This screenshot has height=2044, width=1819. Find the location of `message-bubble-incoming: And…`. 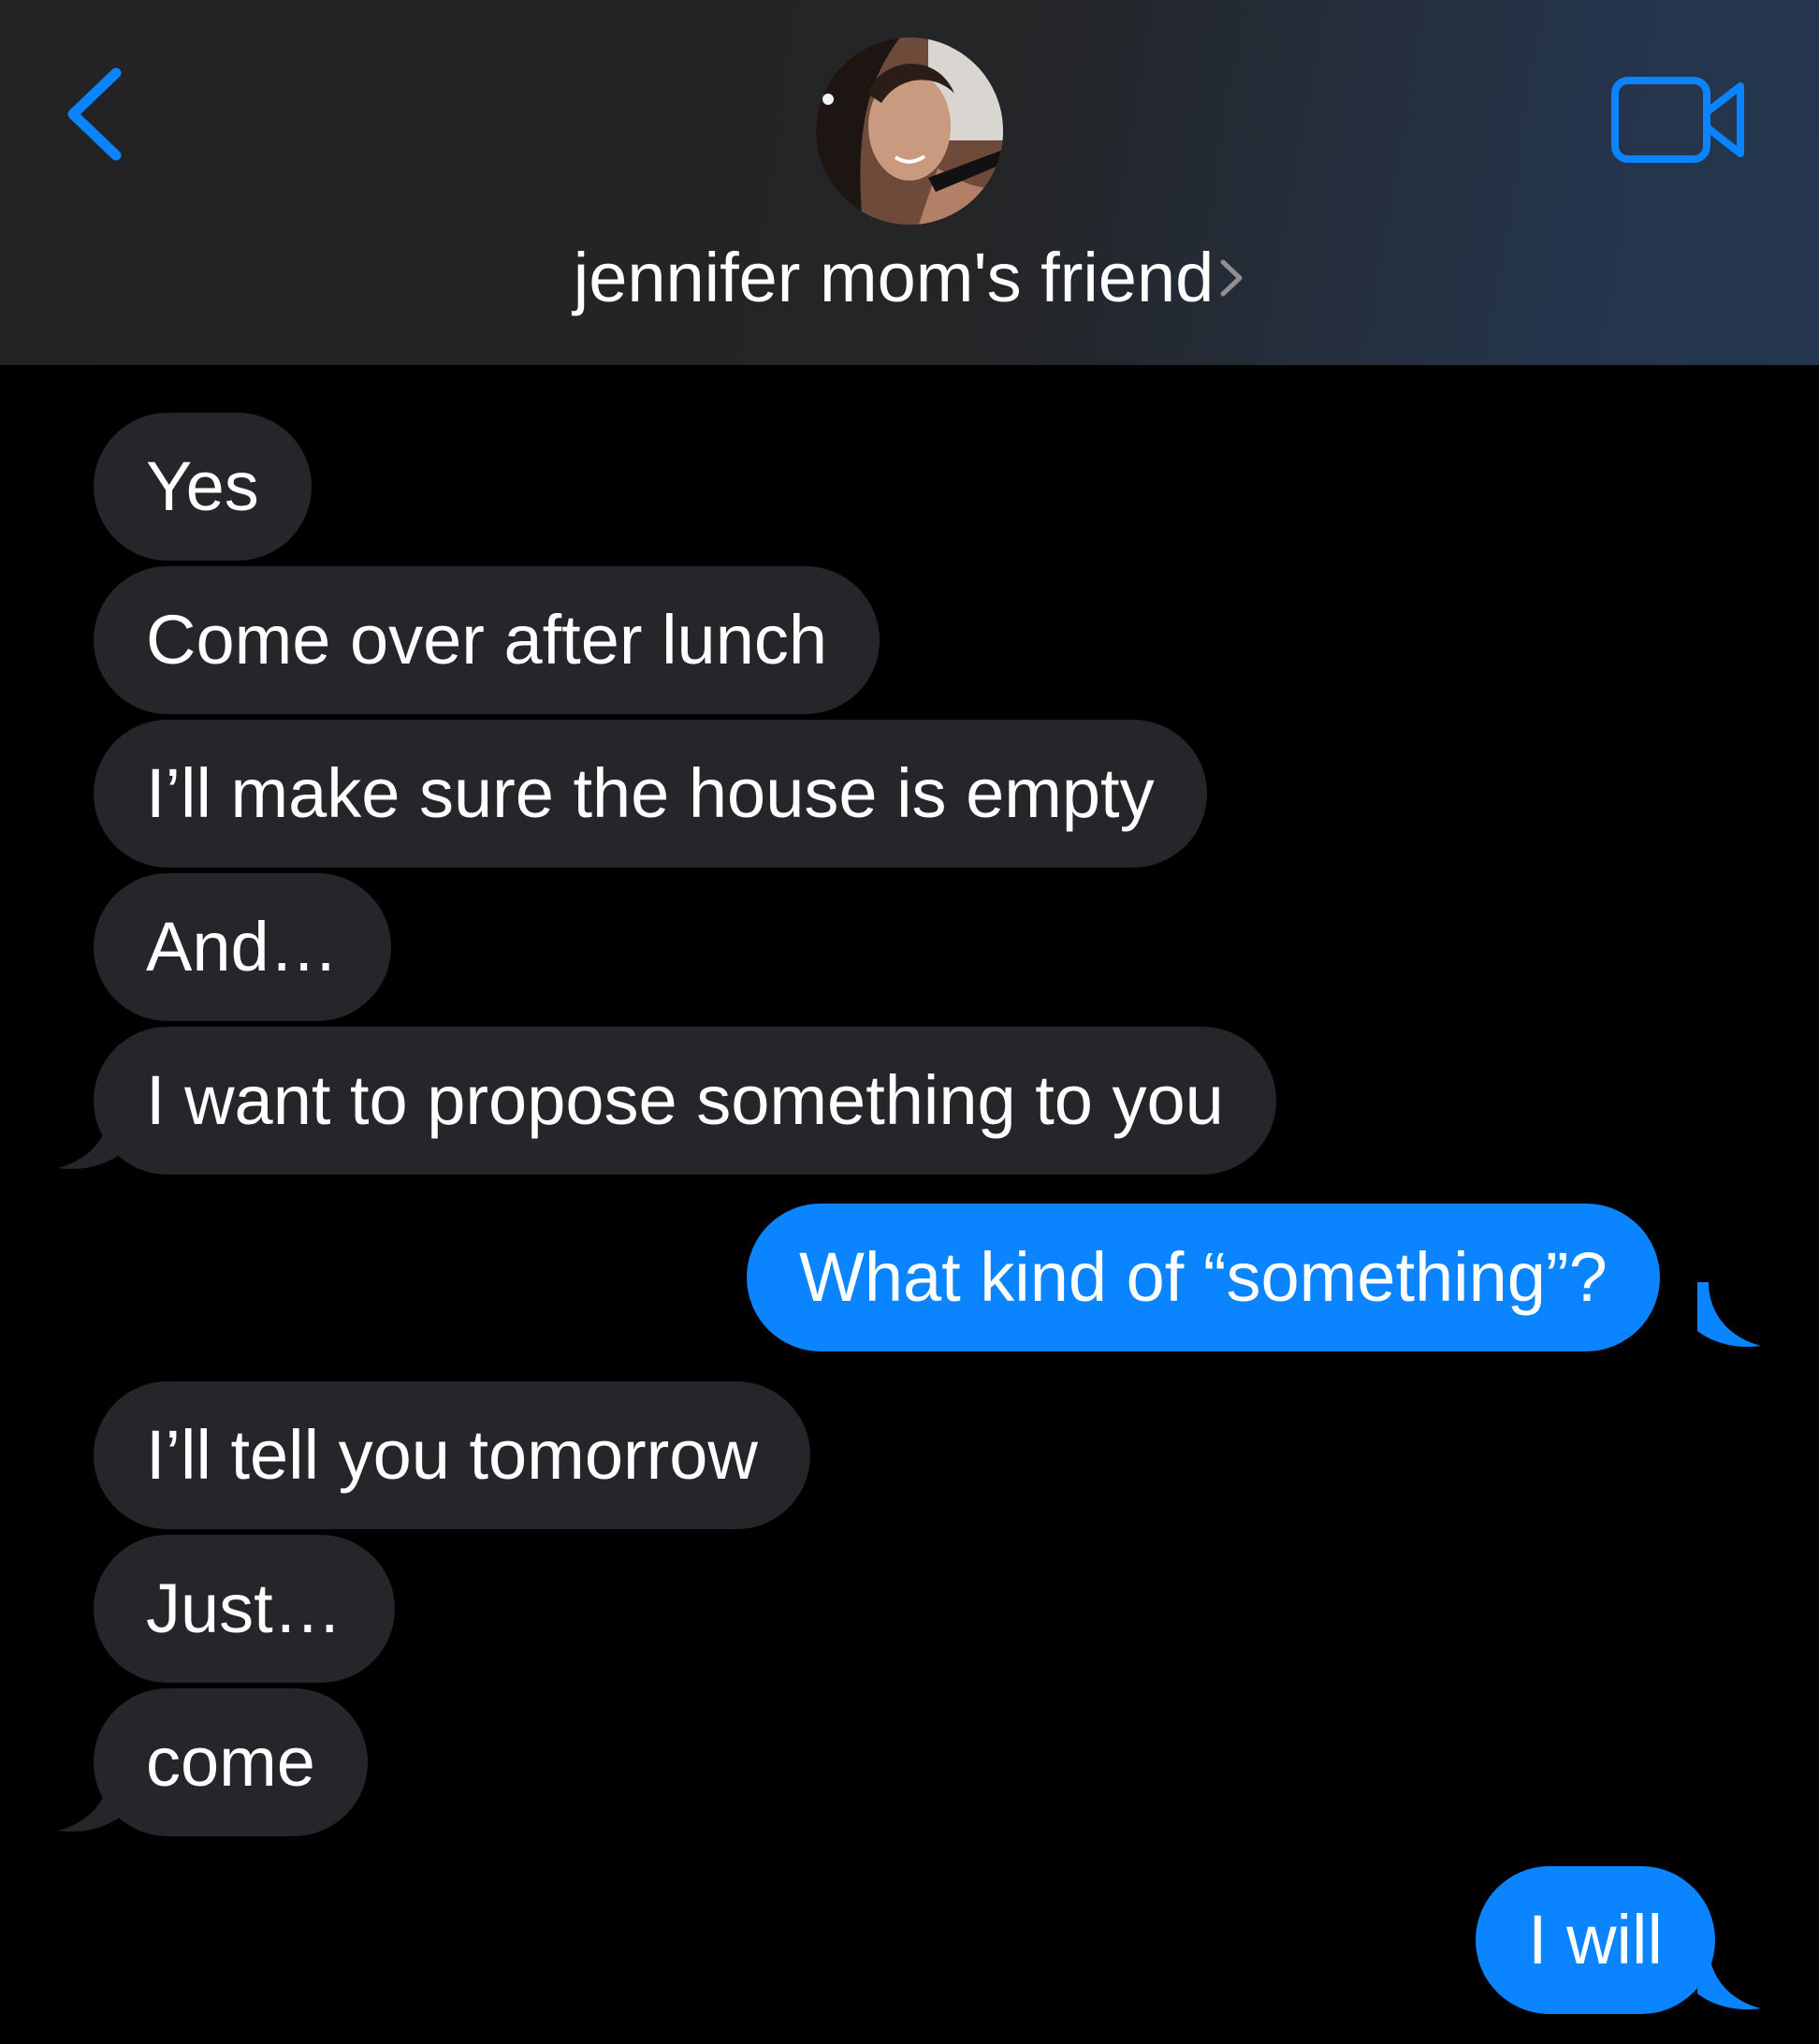

message-bubble-incoming: And… is located at coordinates (242, 947).